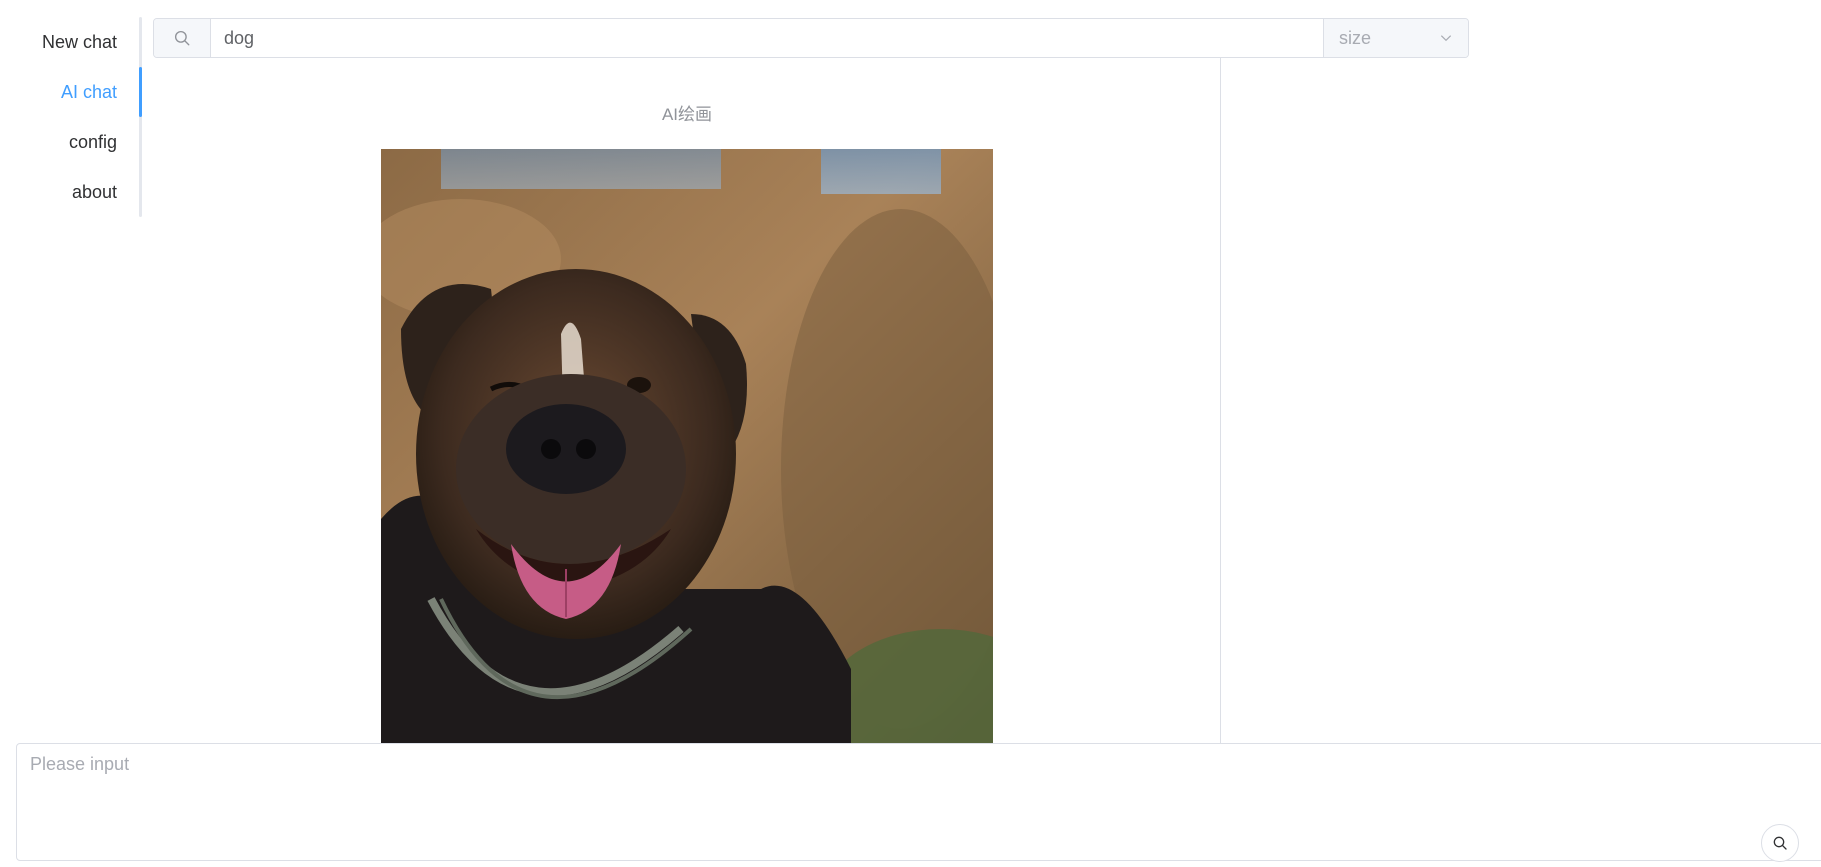 The image size is (1821, 867). Describe the element at coordinates (767, 38) in the screenshot. I see `prompt-input` at that location.